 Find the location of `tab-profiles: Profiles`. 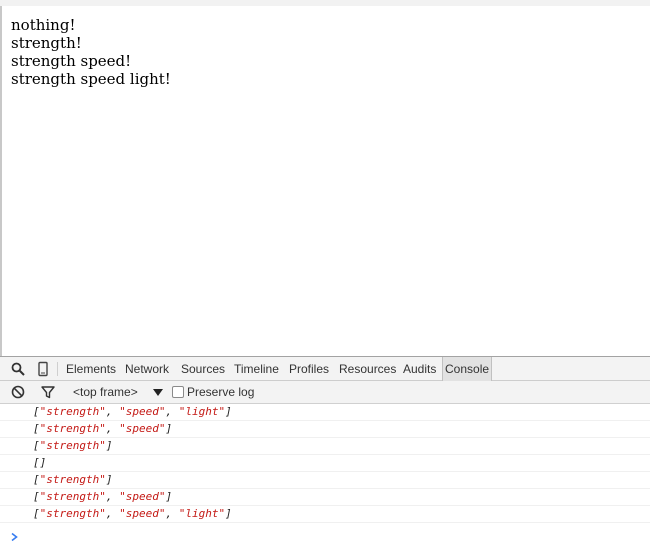

tab-profiles: Profiles is located at coordinates (309, 369).